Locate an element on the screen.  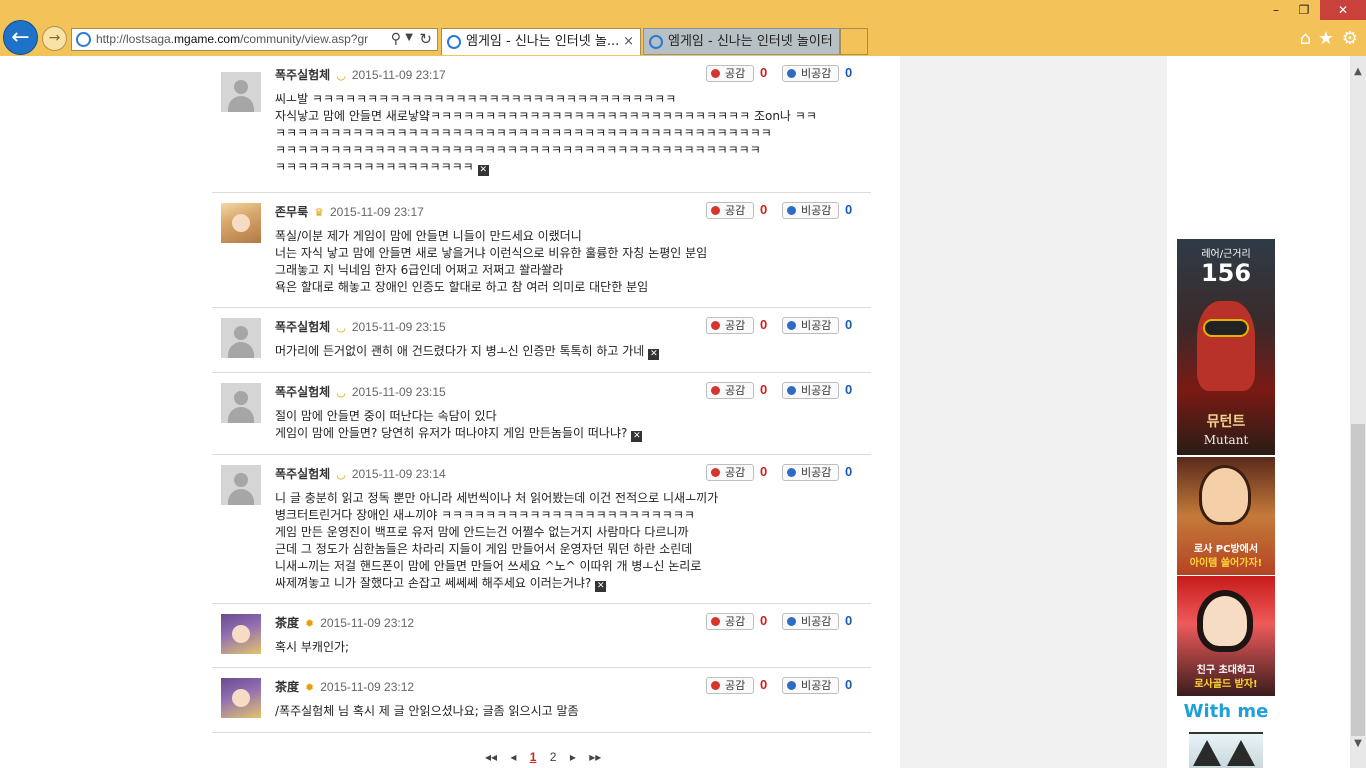
forward-button: → is located at coordinates (54, 38).